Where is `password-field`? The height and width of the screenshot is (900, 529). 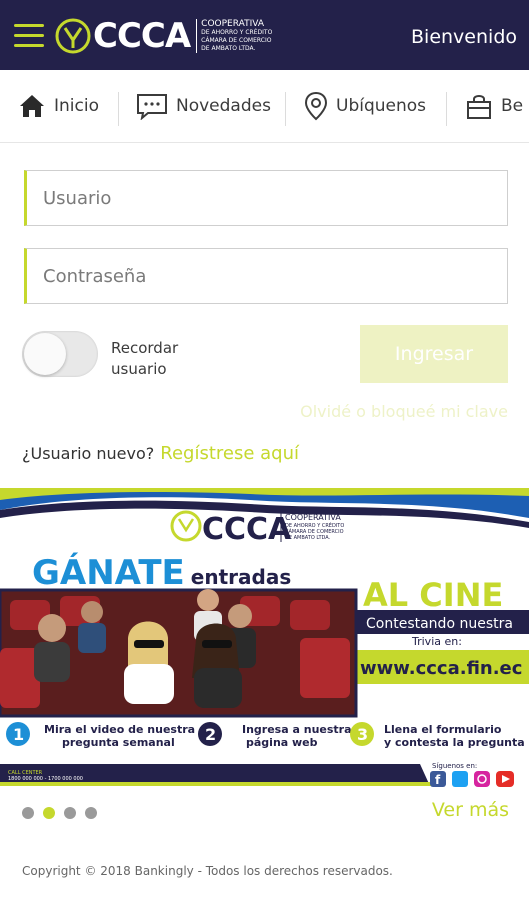 password-field is located at coordinates (266, 276).